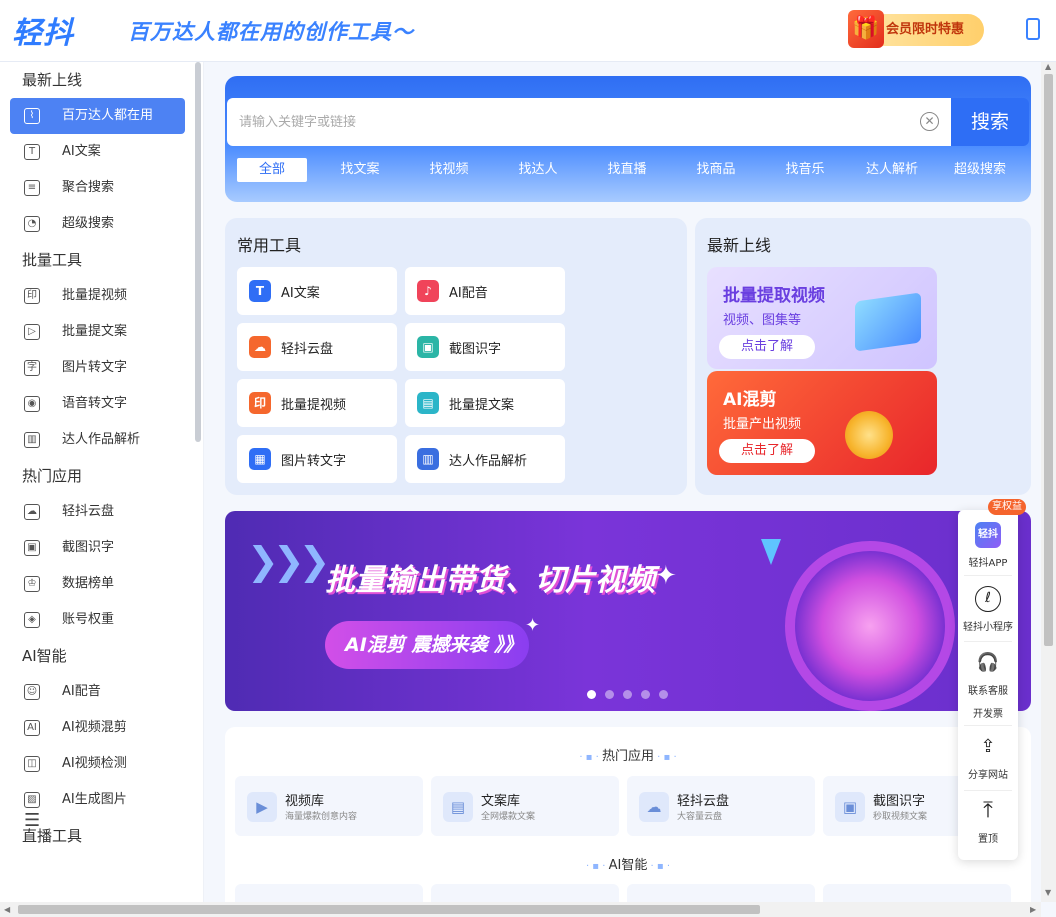  I want to click on search-category-tab: 全部, so click(272, 170).